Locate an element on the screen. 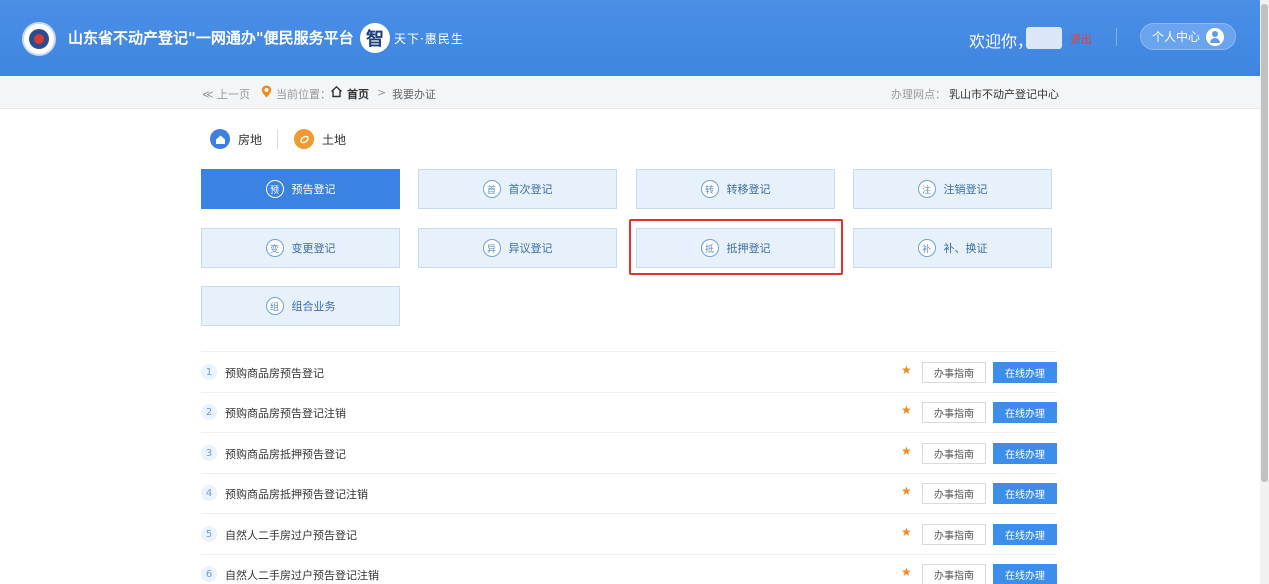 This screenshot has height=584, width=1269. slogan: 智 天下·惠民生 is located at coordinates (412, 38).